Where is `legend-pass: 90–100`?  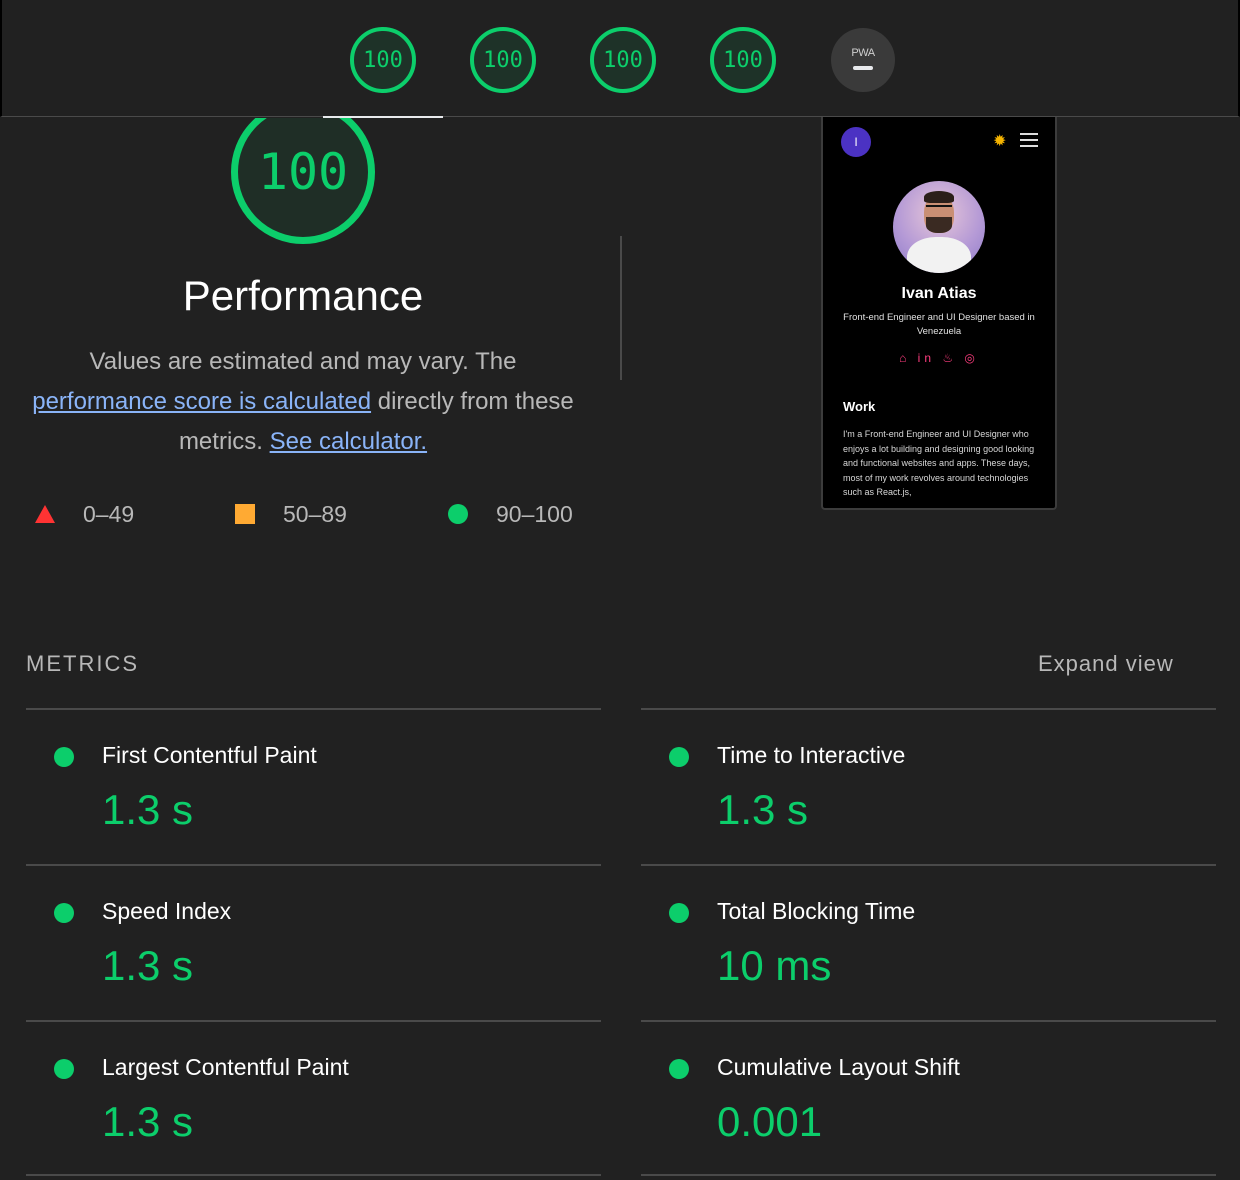 legend-pass: 90–100 is located at coordinates (510, 514).